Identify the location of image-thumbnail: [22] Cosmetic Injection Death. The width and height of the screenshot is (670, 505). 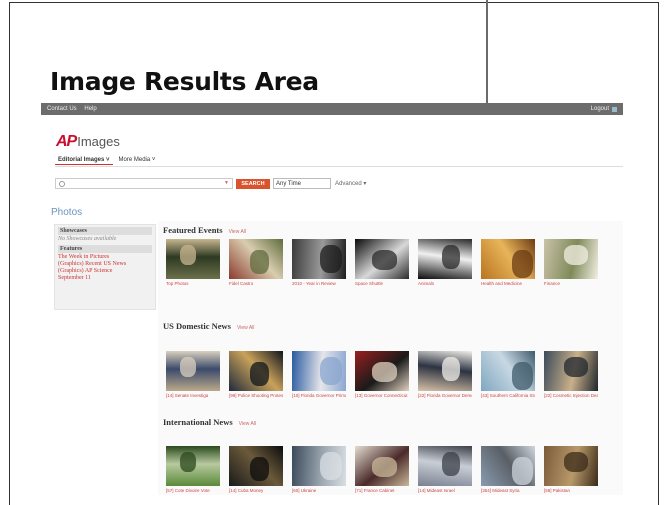
(571, 374).